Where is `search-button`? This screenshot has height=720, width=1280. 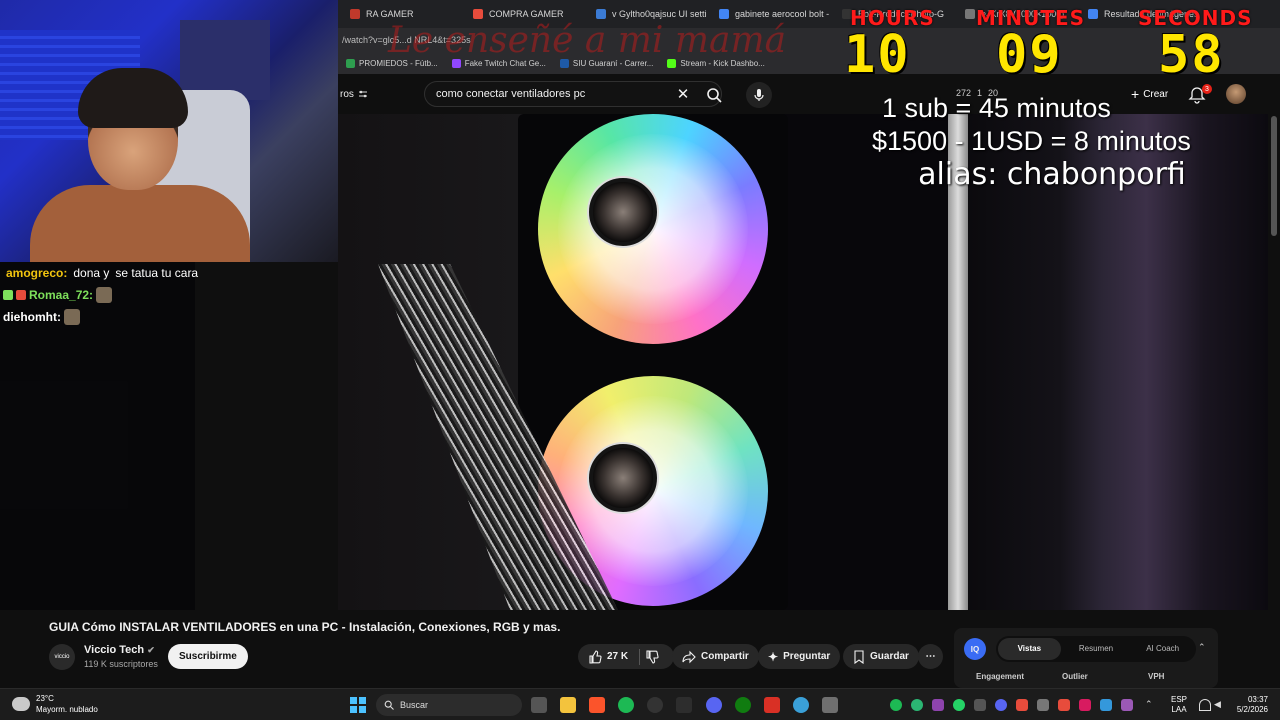
search-button is located at coordinates (714, 95).